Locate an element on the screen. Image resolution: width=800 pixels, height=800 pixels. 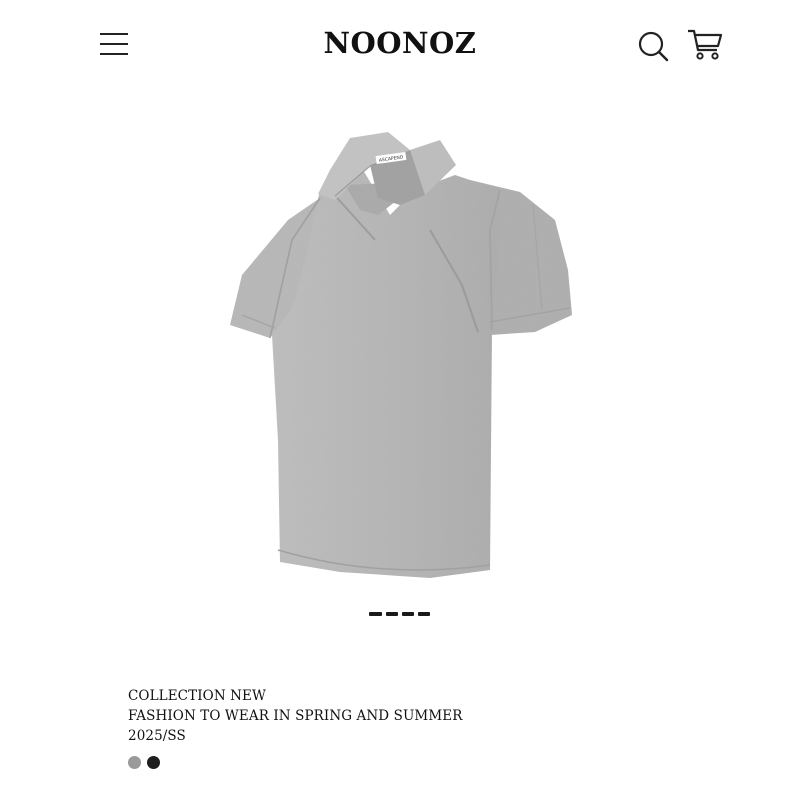
color-swatches is located at coordinates (144, 762).